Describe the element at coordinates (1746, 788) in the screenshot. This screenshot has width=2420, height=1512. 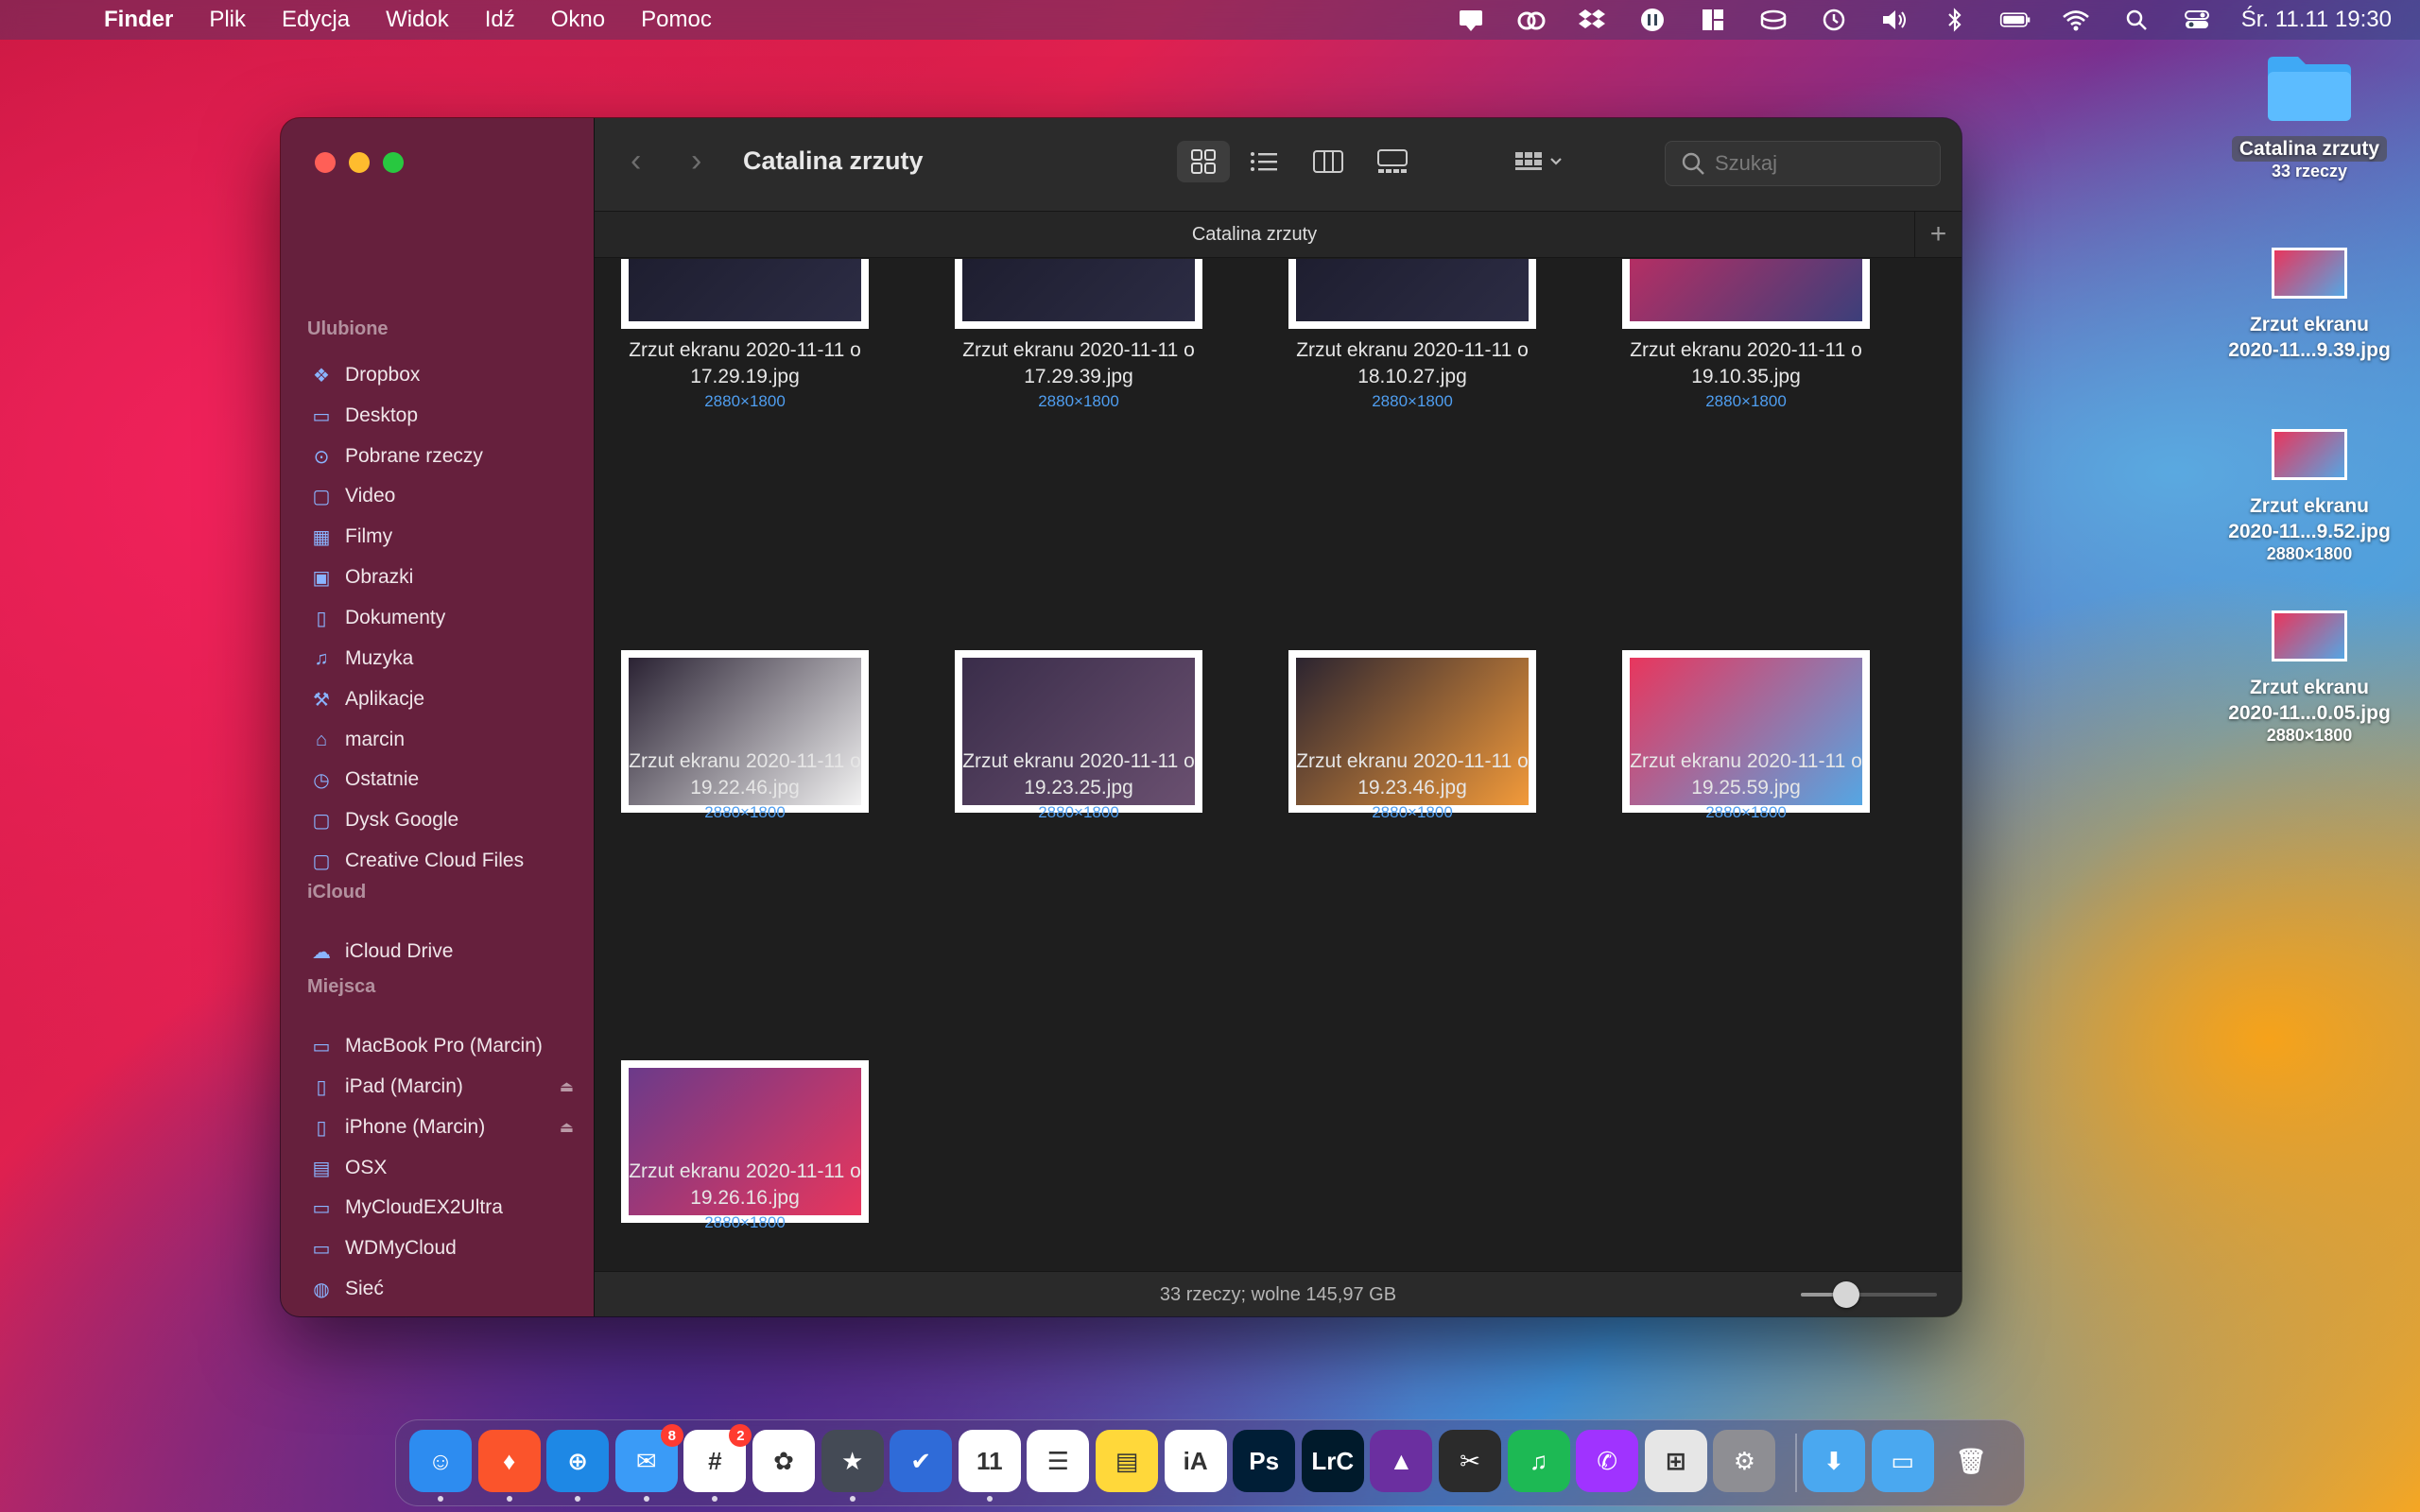
I see `file-name-line2: 19.25.59.jpg` at that location.